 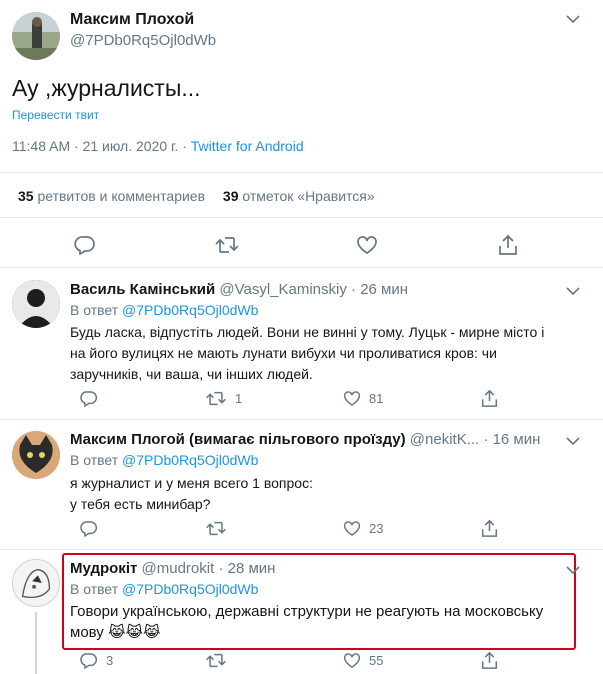 I want to click on reply-time: 28 мин, so click(x=252, y=568).